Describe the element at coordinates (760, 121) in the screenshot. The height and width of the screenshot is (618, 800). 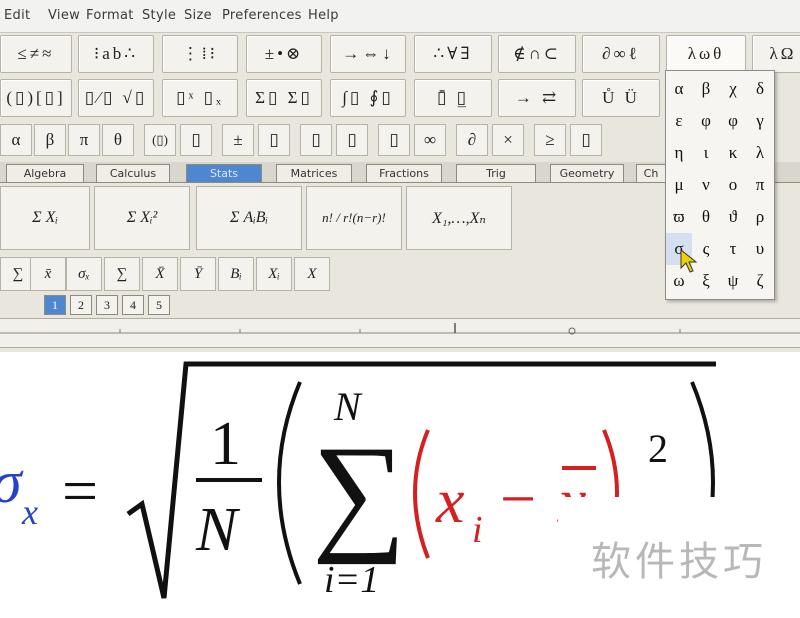
I see `greek-gamma: γ` at that location.